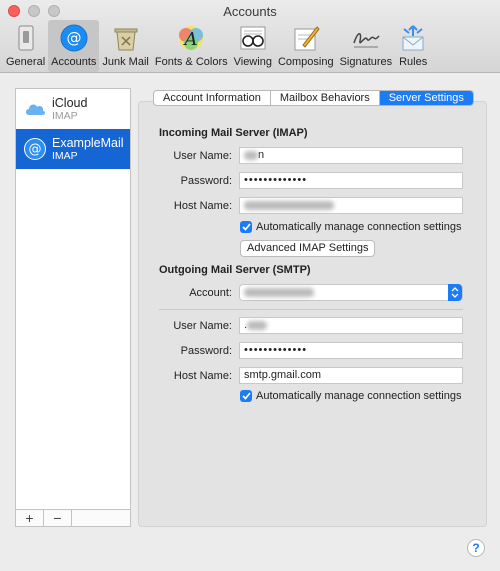  Describe the element at coordinates (351, 325) in the screenshot. I see `outgoing-user-field: .` at that location.